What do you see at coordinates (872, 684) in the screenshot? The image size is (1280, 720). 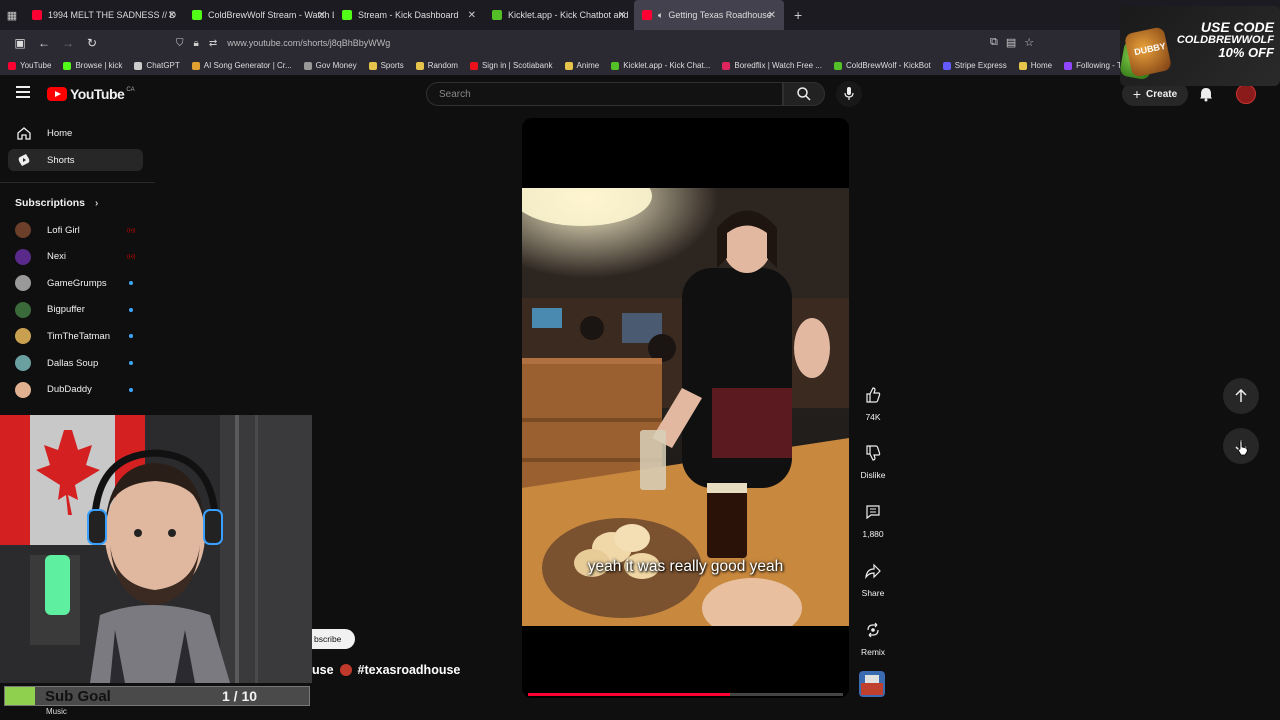 I see `sound-thumbnail` at bounding box center [872, 684].